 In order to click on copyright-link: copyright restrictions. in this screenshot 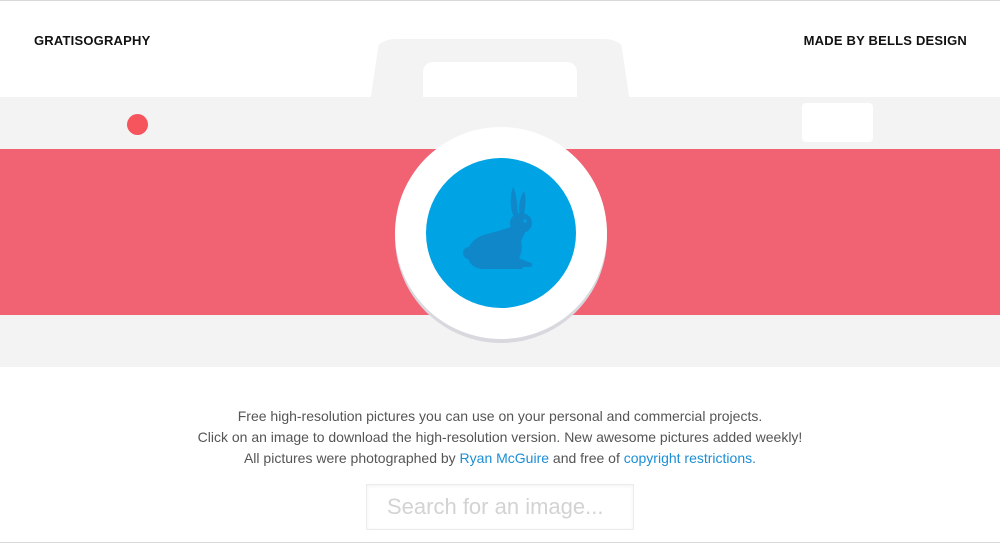, I will do `click(690, 458)`.